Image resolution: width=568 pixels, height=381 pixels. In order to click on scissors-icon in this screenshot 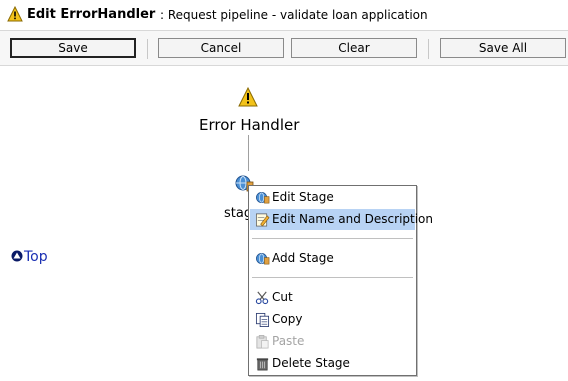, I will do `click(262, 298)`.